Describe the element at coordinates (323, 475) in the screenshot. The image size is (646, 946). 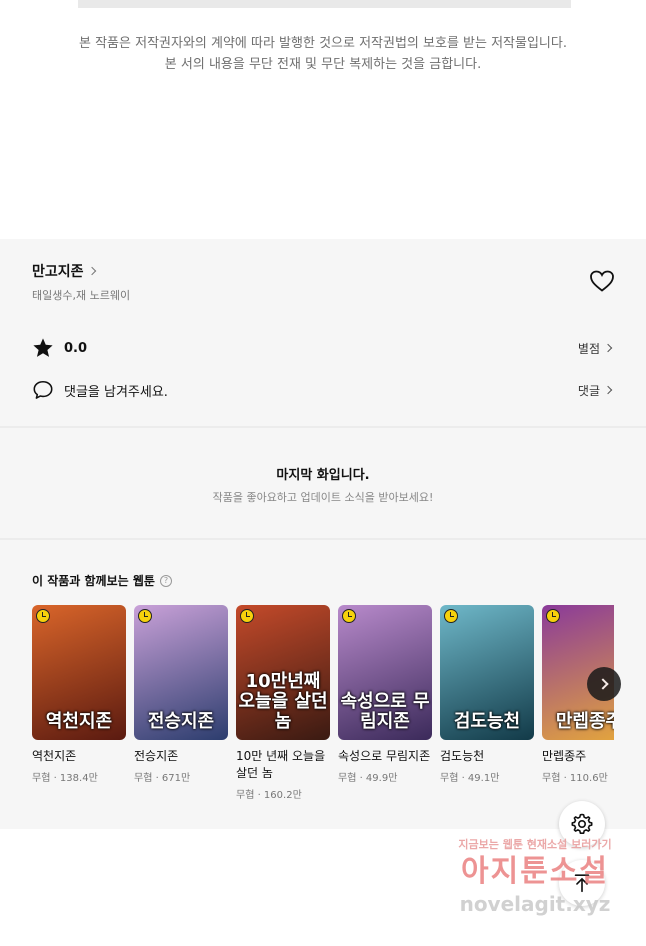
I see `last-episode-title: 마지막 화입니다.` at that location.